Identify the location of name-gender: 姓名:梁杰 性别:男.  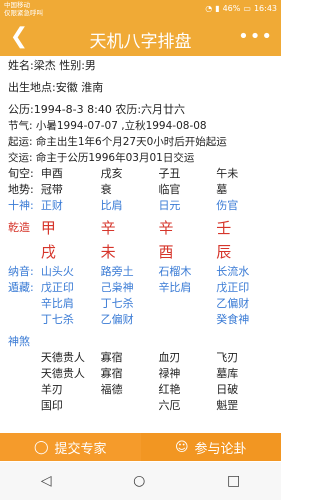
(52, 65).